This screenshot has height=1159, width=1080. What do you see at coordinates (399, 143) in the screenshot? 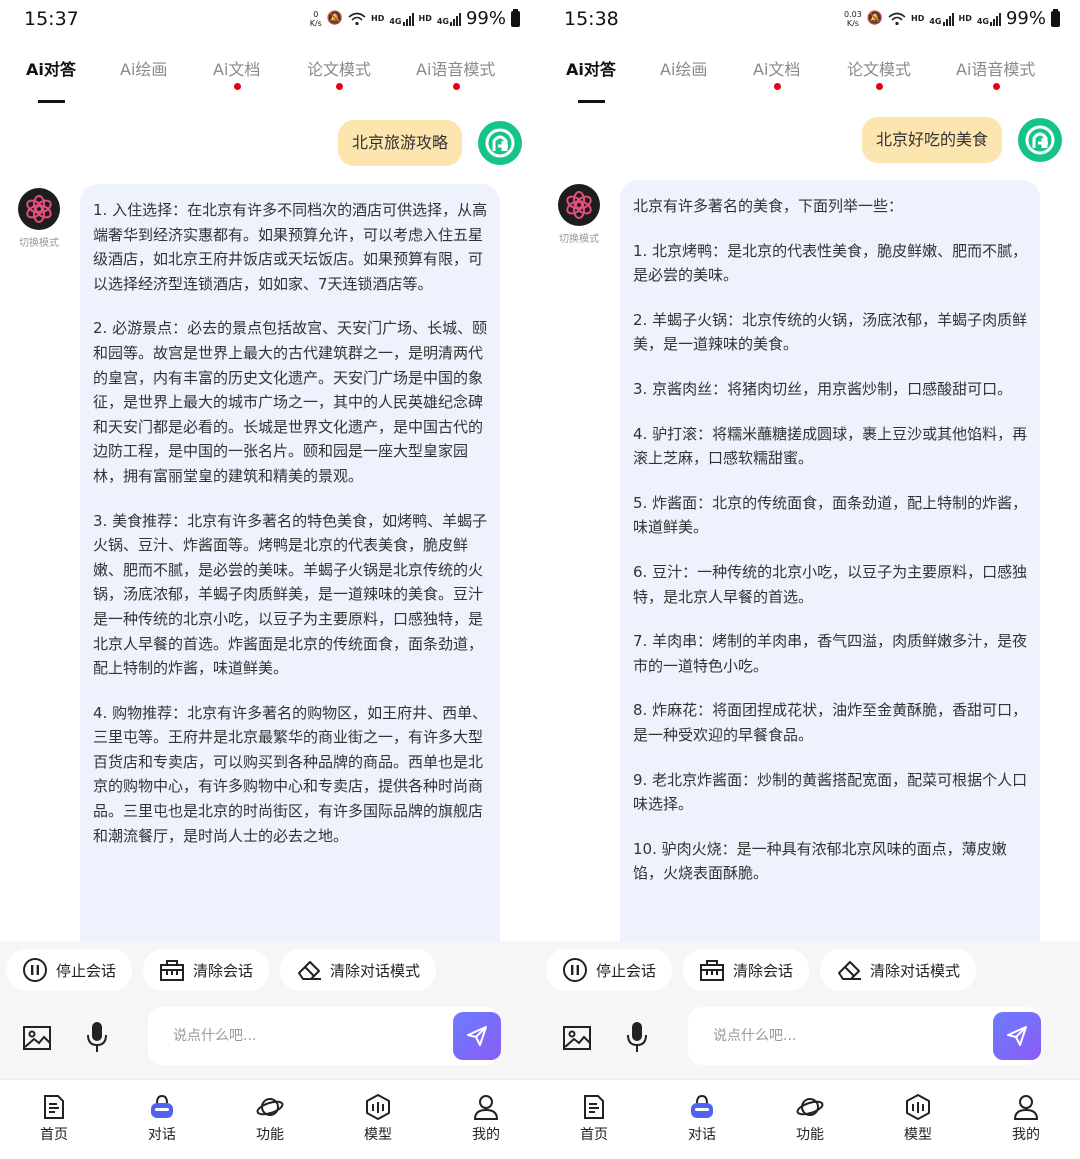
I see `user-message-bubble: 北京旅游攻略` at bounding box center [399, 143].